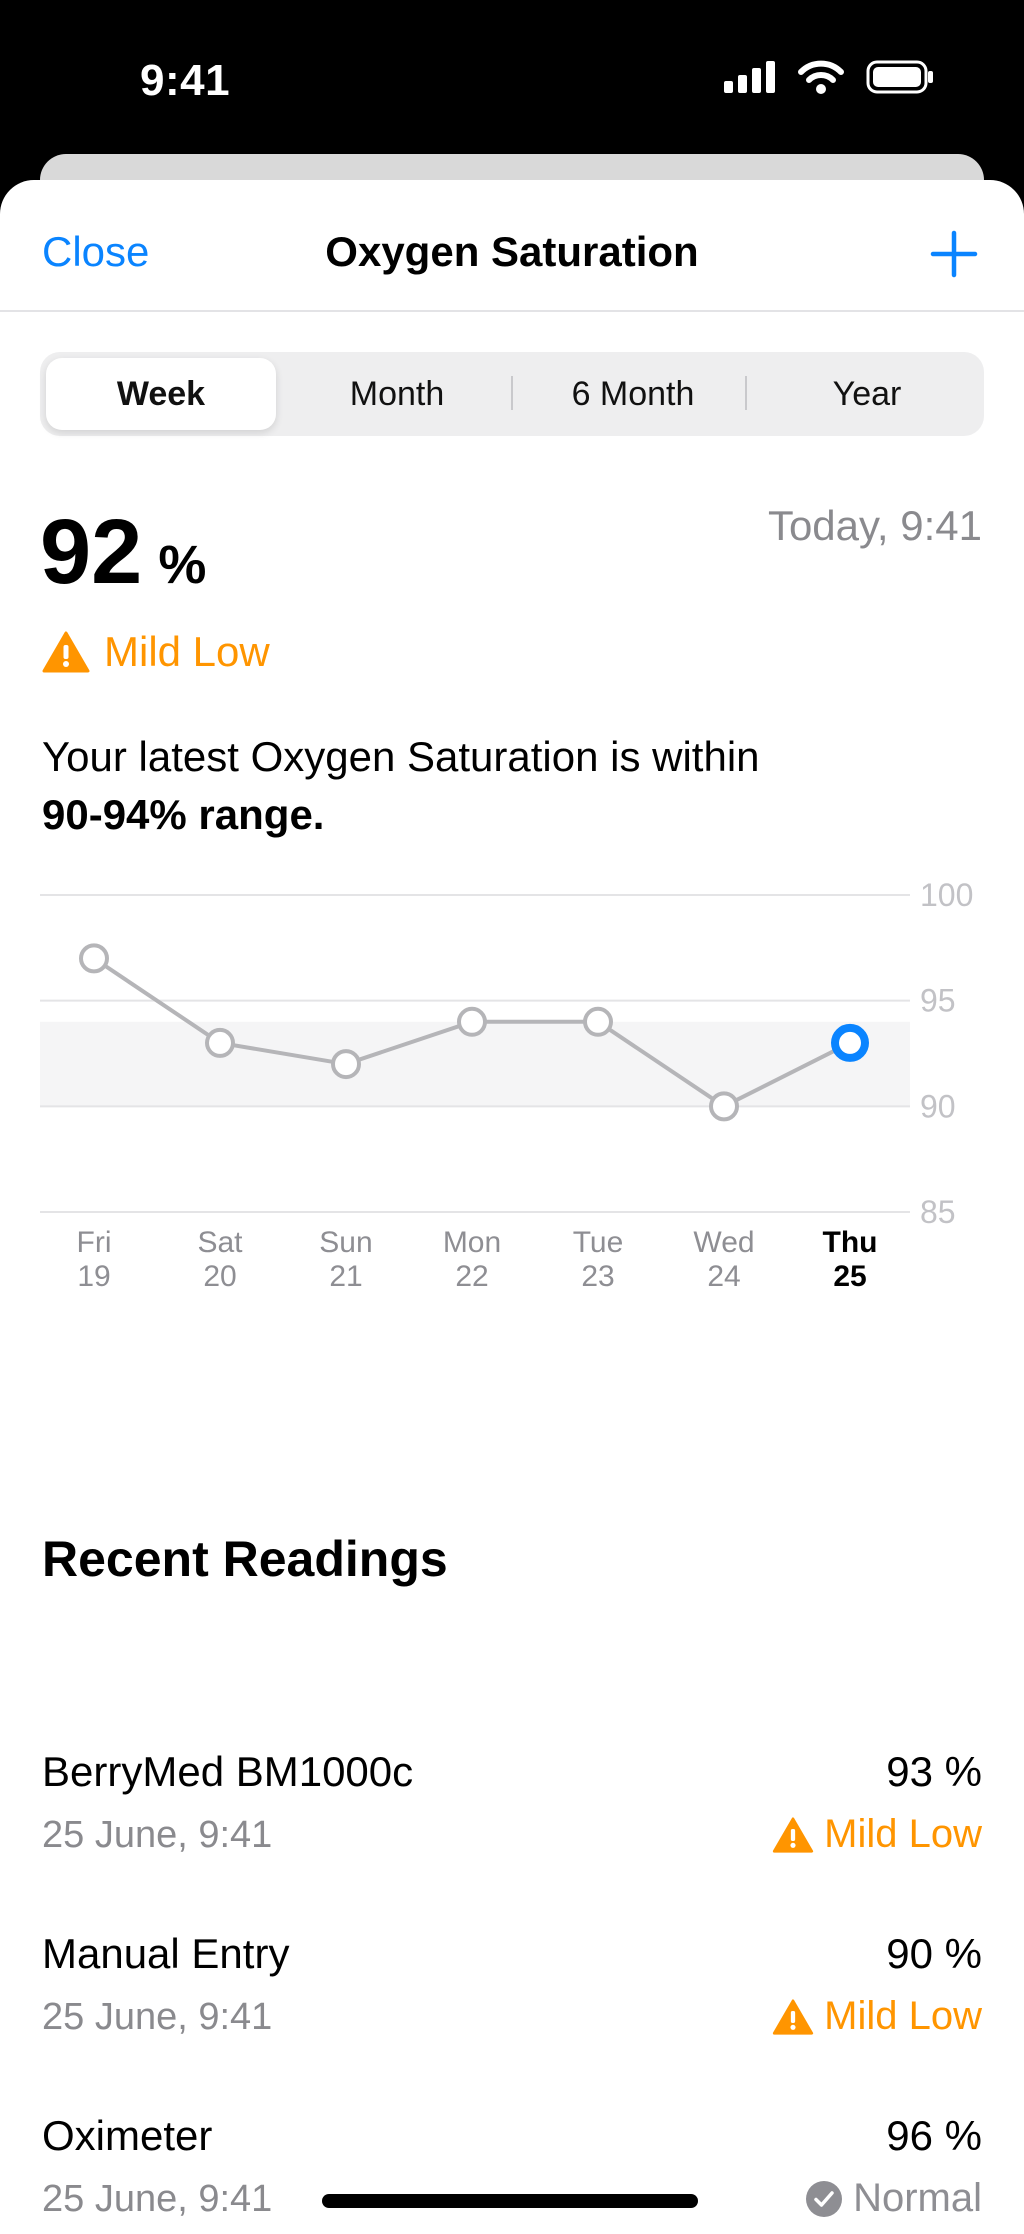 This screenshot has width=1024, height=2234. I want to click on reading-status-label: Normal, so click(917, 2198).